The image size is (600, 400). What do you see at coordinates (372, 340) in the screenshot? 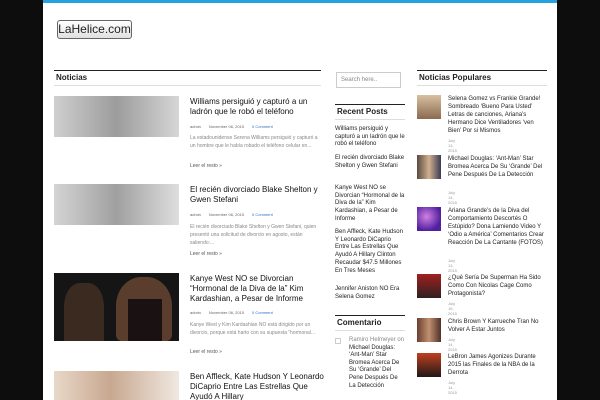
I see `comment-author: Ramiro Helmeyer` at bounding box center [372, 340].